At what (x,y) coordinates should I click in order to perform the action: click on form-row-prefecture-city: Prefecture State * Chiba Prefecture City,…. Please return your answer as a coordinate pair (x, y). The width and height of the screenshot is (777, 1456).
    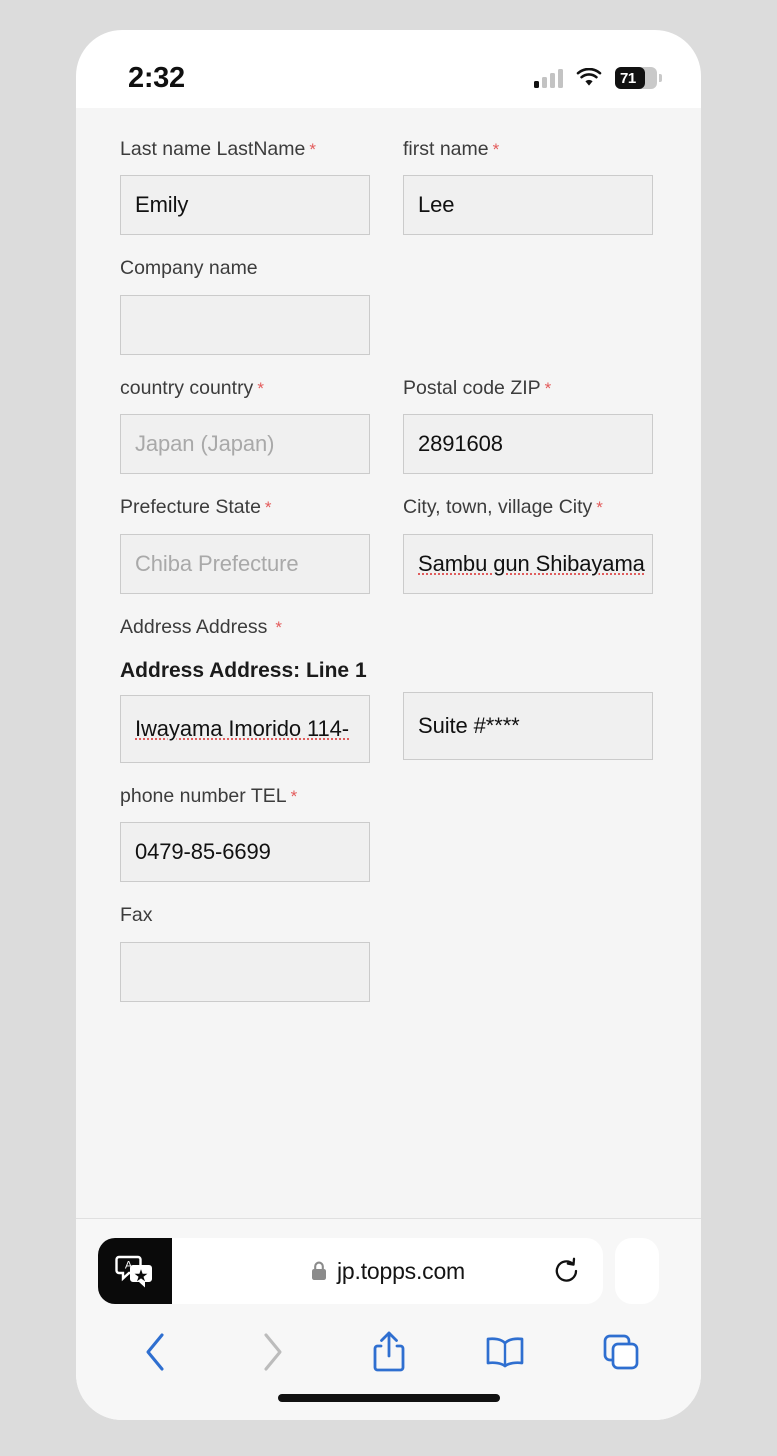
    Looking at the image, I should click on (388, 545).